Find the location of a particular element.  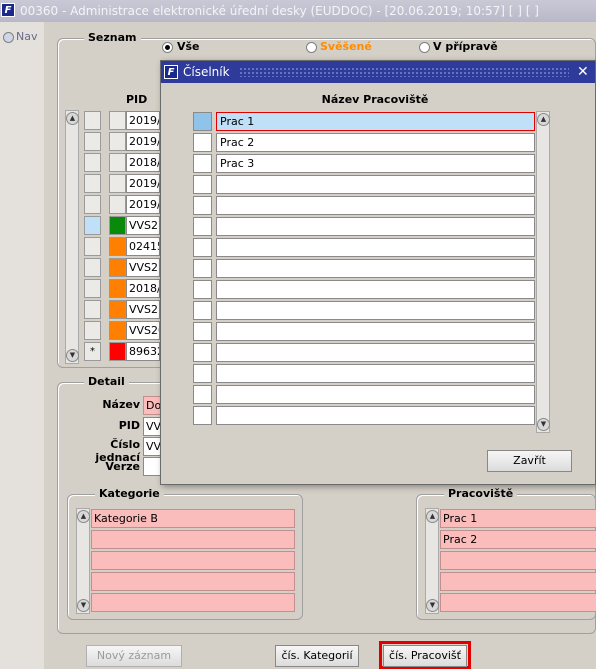

filter-svesene-radio is located at coordinates (311, 47).